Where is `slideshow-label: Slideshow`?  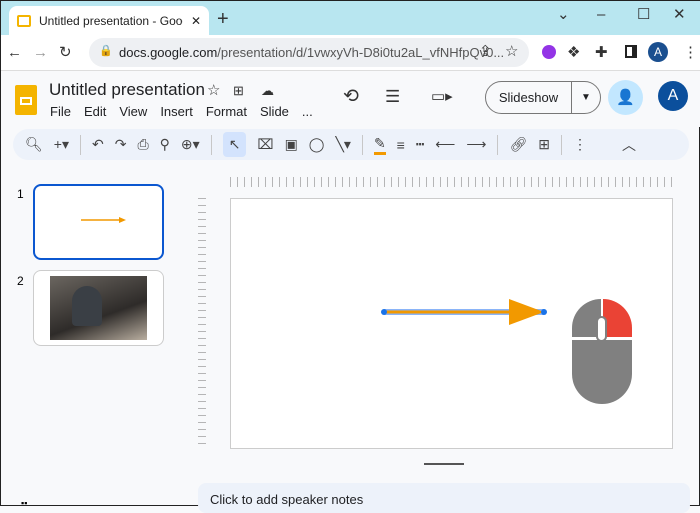 slideshow-label: Slideshow is located at coordinates (529, 97).